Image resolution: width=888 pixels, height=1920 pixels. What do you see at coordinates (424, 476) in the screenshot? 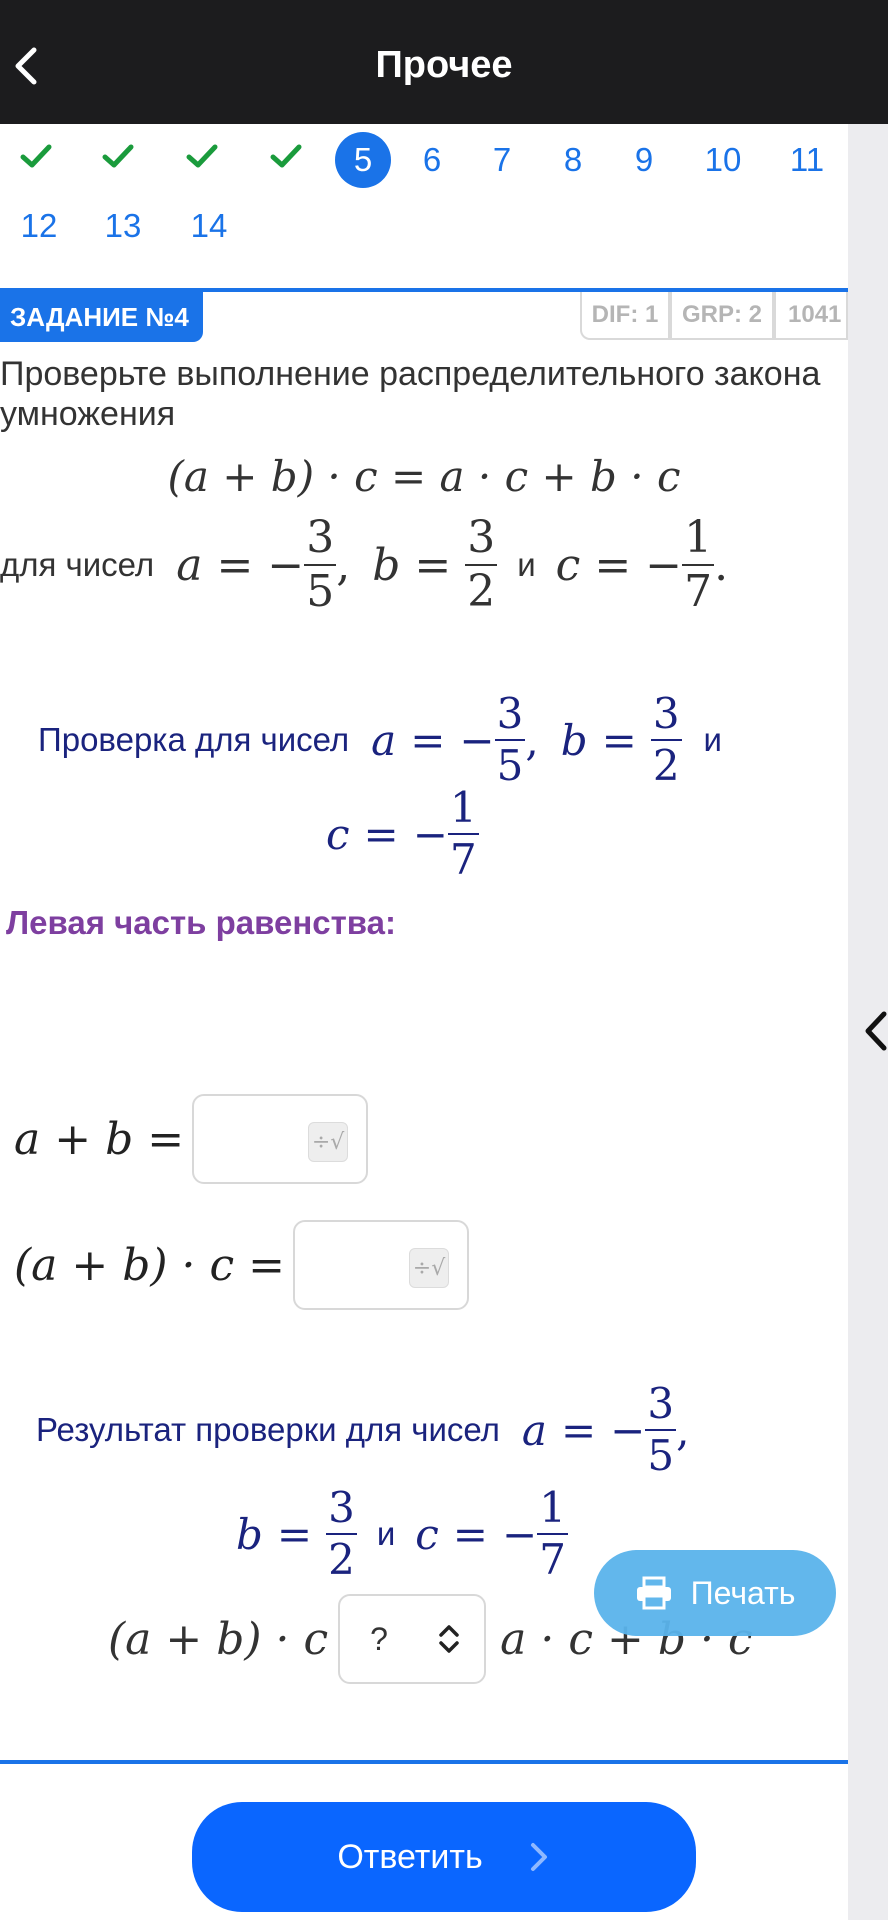
I see `main-formula: (a + b) · c = a · c + b · c` at bounding box center [424, 476].